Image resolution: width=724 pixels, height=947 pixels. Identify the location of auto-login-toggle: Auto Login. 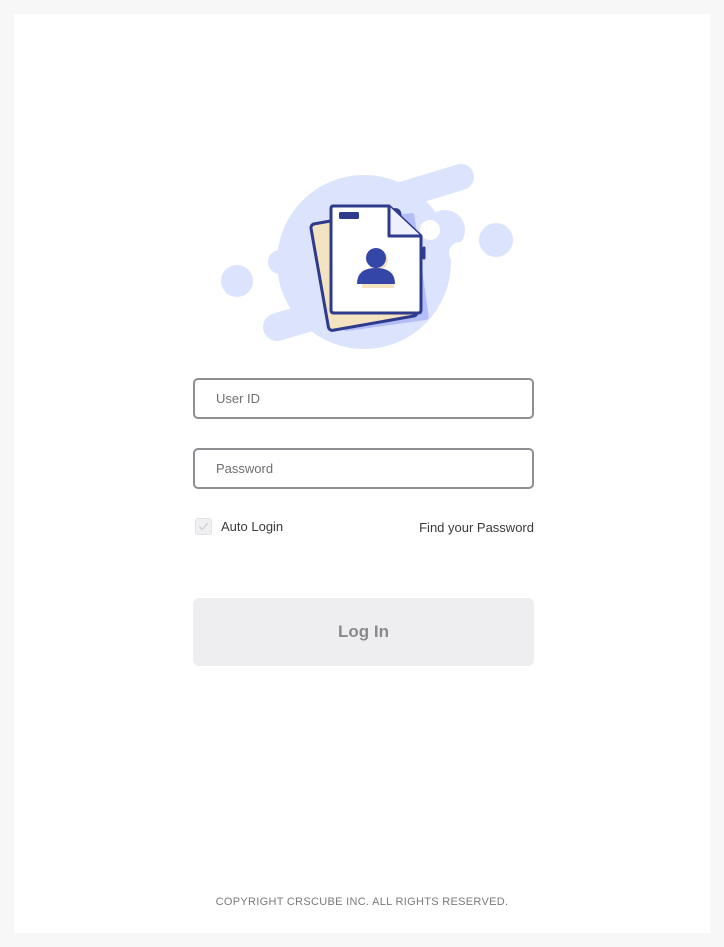
(239, 526).